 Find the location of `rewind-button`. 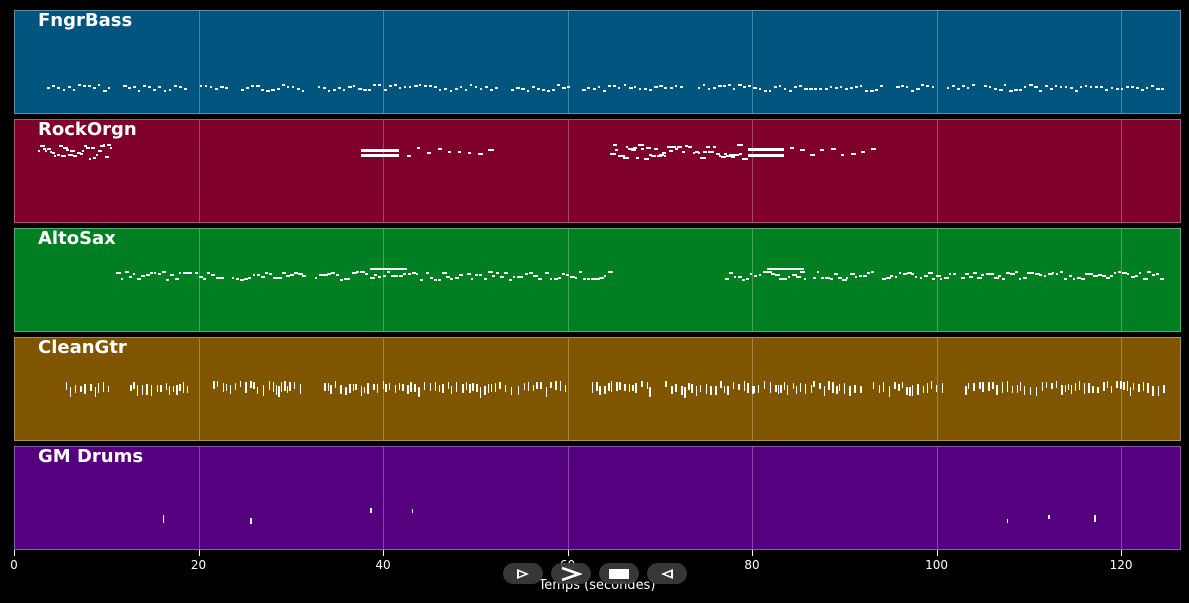

rewind-button is located at coordinates (667, 573).